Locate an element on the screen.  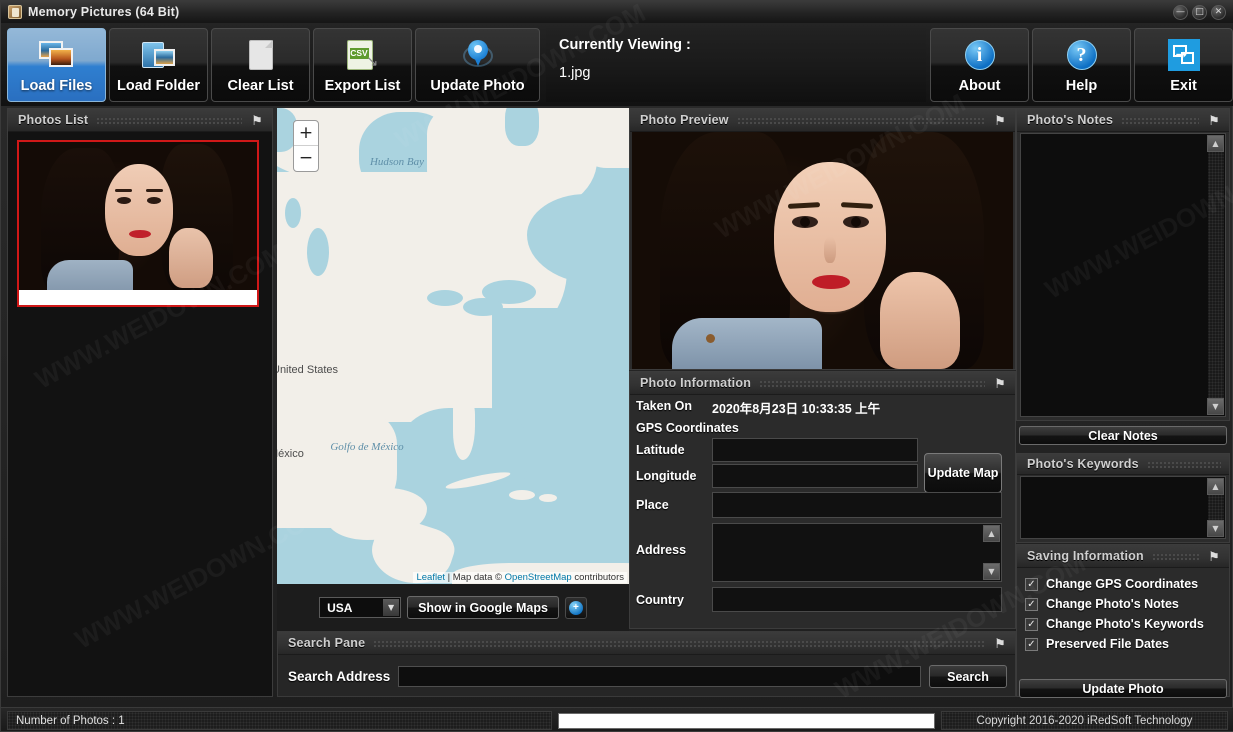
attr-prefix: Map data © is located at coordinates (478, 577).